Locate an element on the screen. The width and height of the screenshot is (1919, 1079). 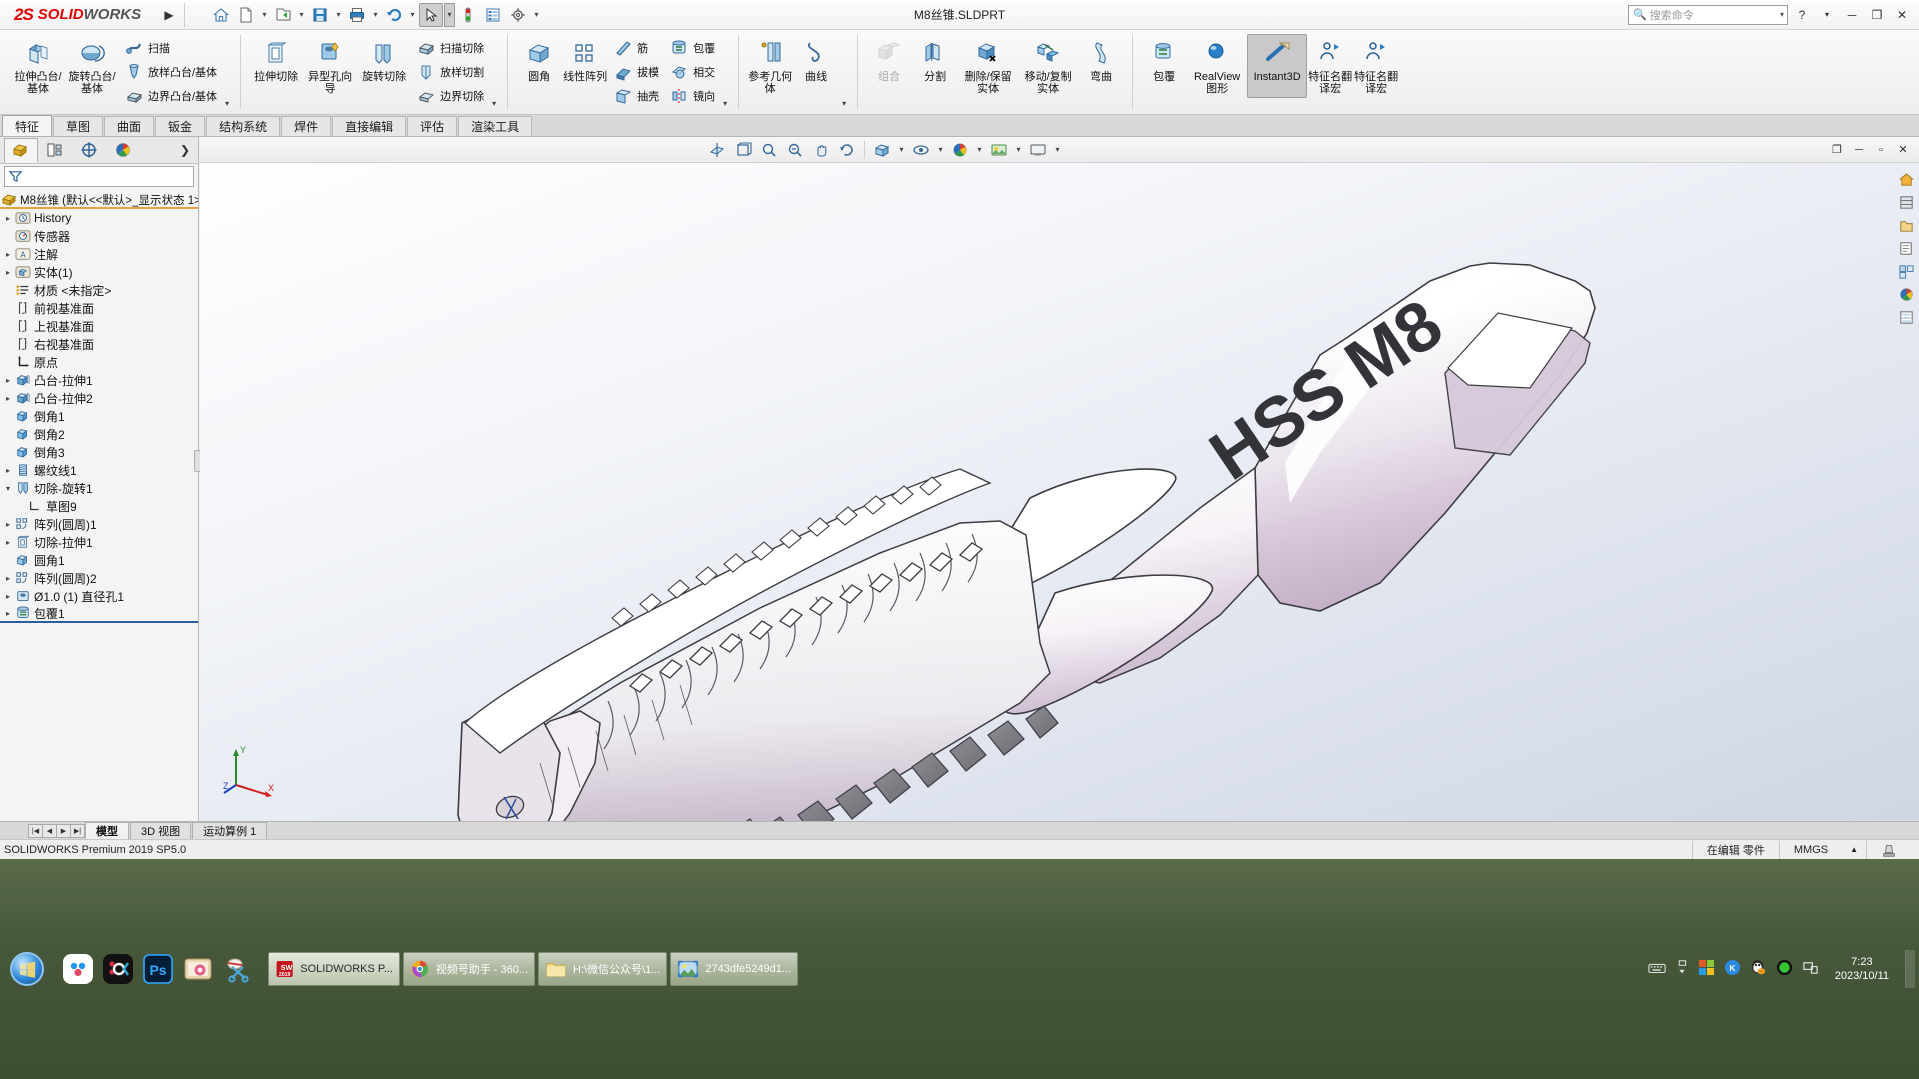
print-icon is located at coordinates (357, 15).